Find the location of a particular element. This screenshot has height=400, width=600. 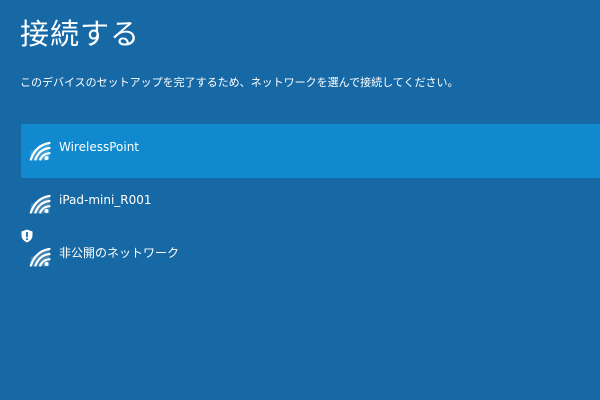

network-item-partial is located at coordinates (310, 104).